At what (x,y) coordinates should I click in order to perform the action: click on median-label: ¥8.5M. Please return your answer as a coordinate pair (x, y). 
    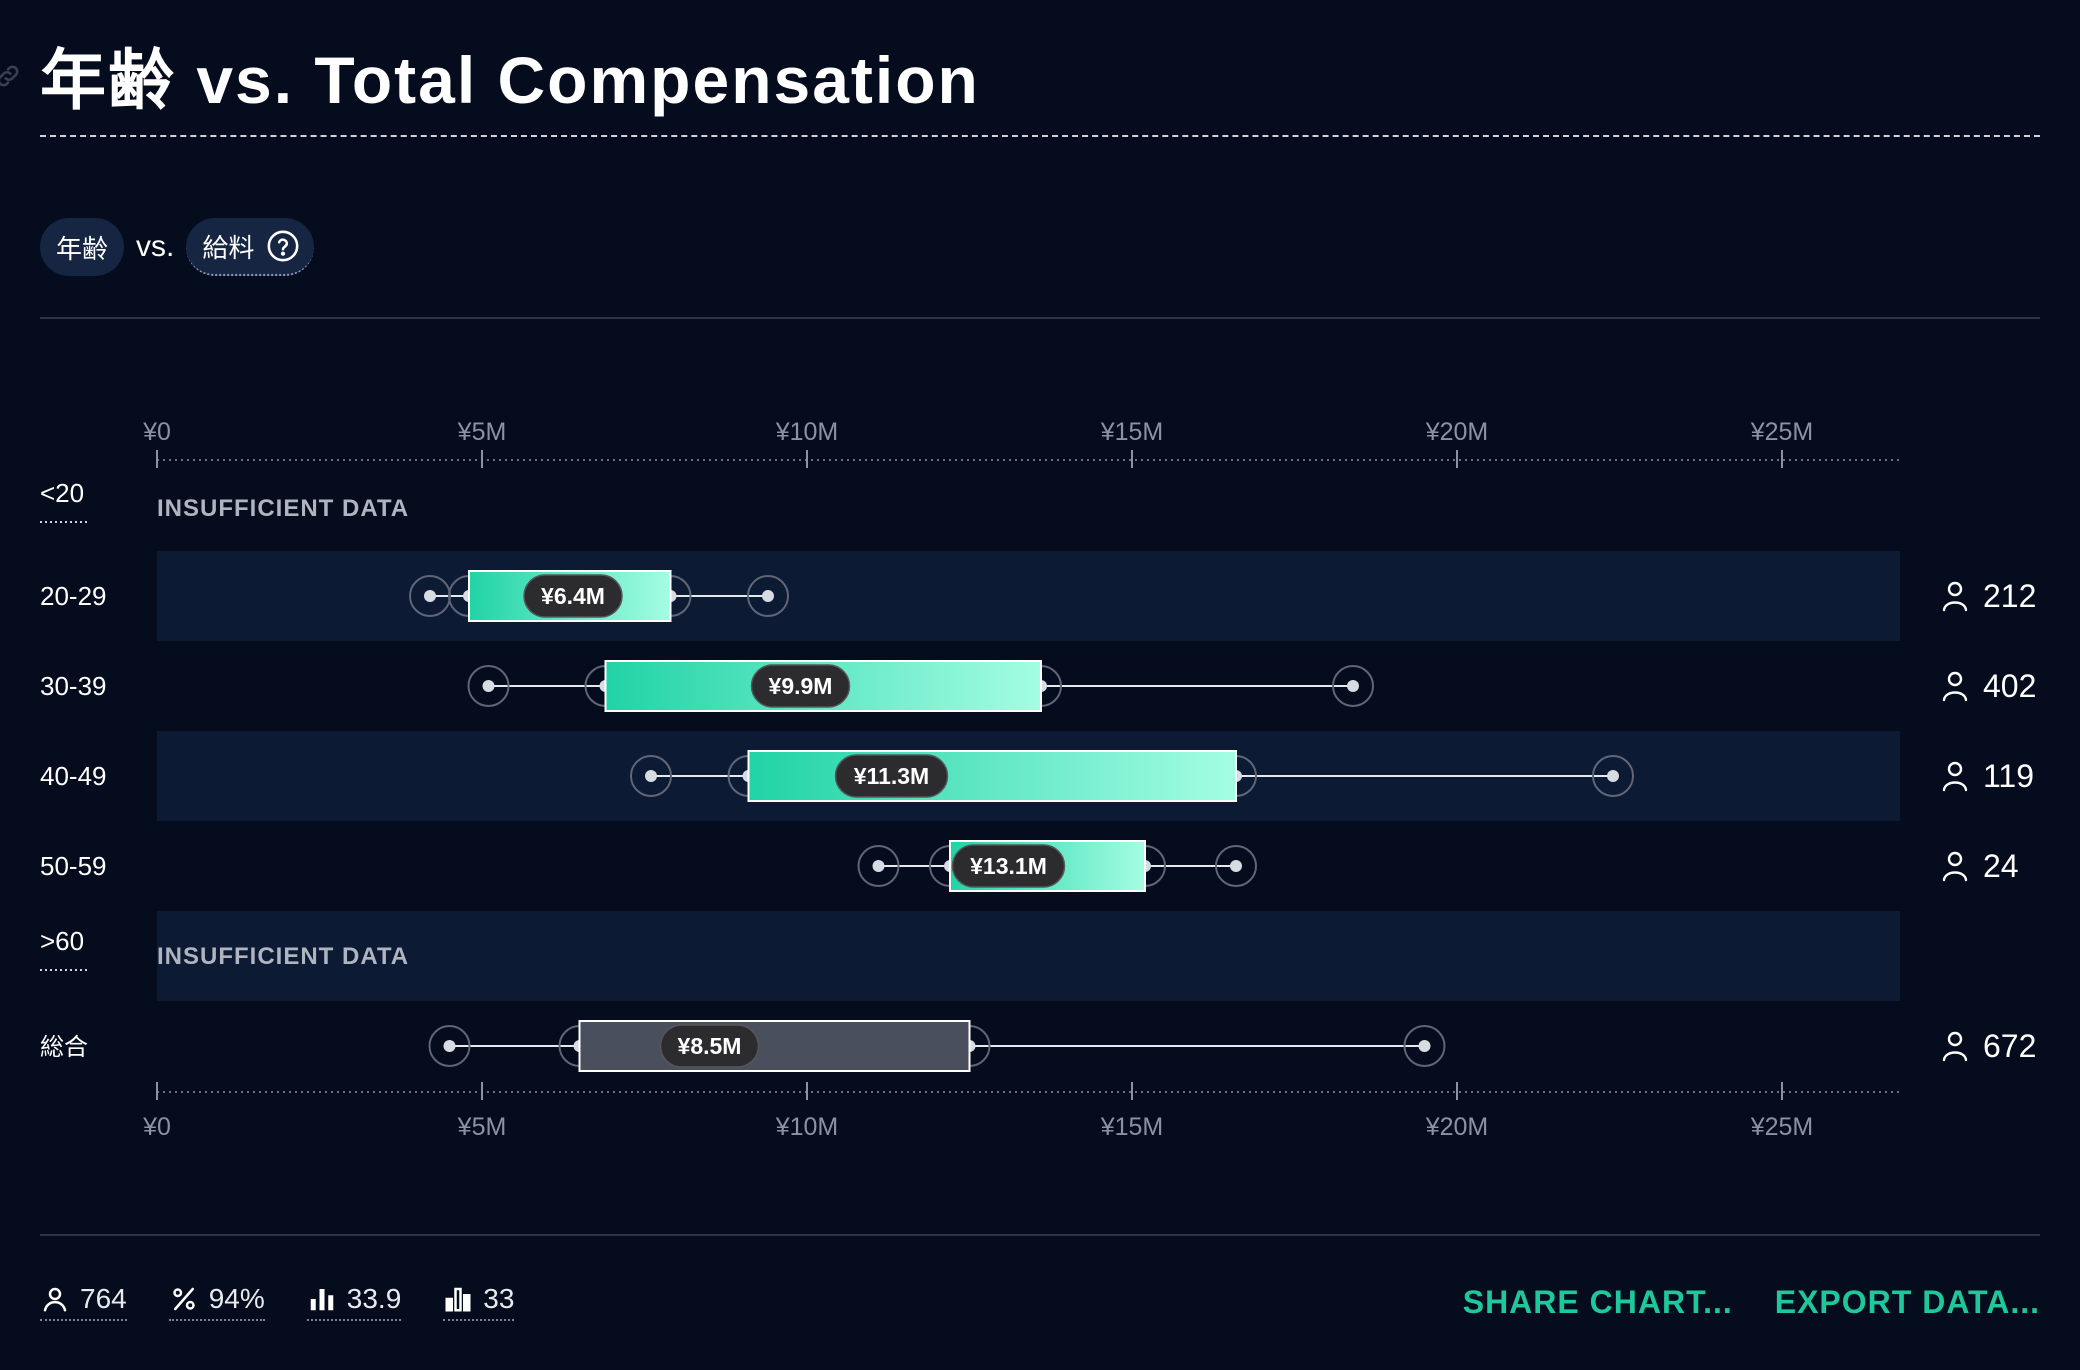
    Looking at the image, I should click on (710, 1046).